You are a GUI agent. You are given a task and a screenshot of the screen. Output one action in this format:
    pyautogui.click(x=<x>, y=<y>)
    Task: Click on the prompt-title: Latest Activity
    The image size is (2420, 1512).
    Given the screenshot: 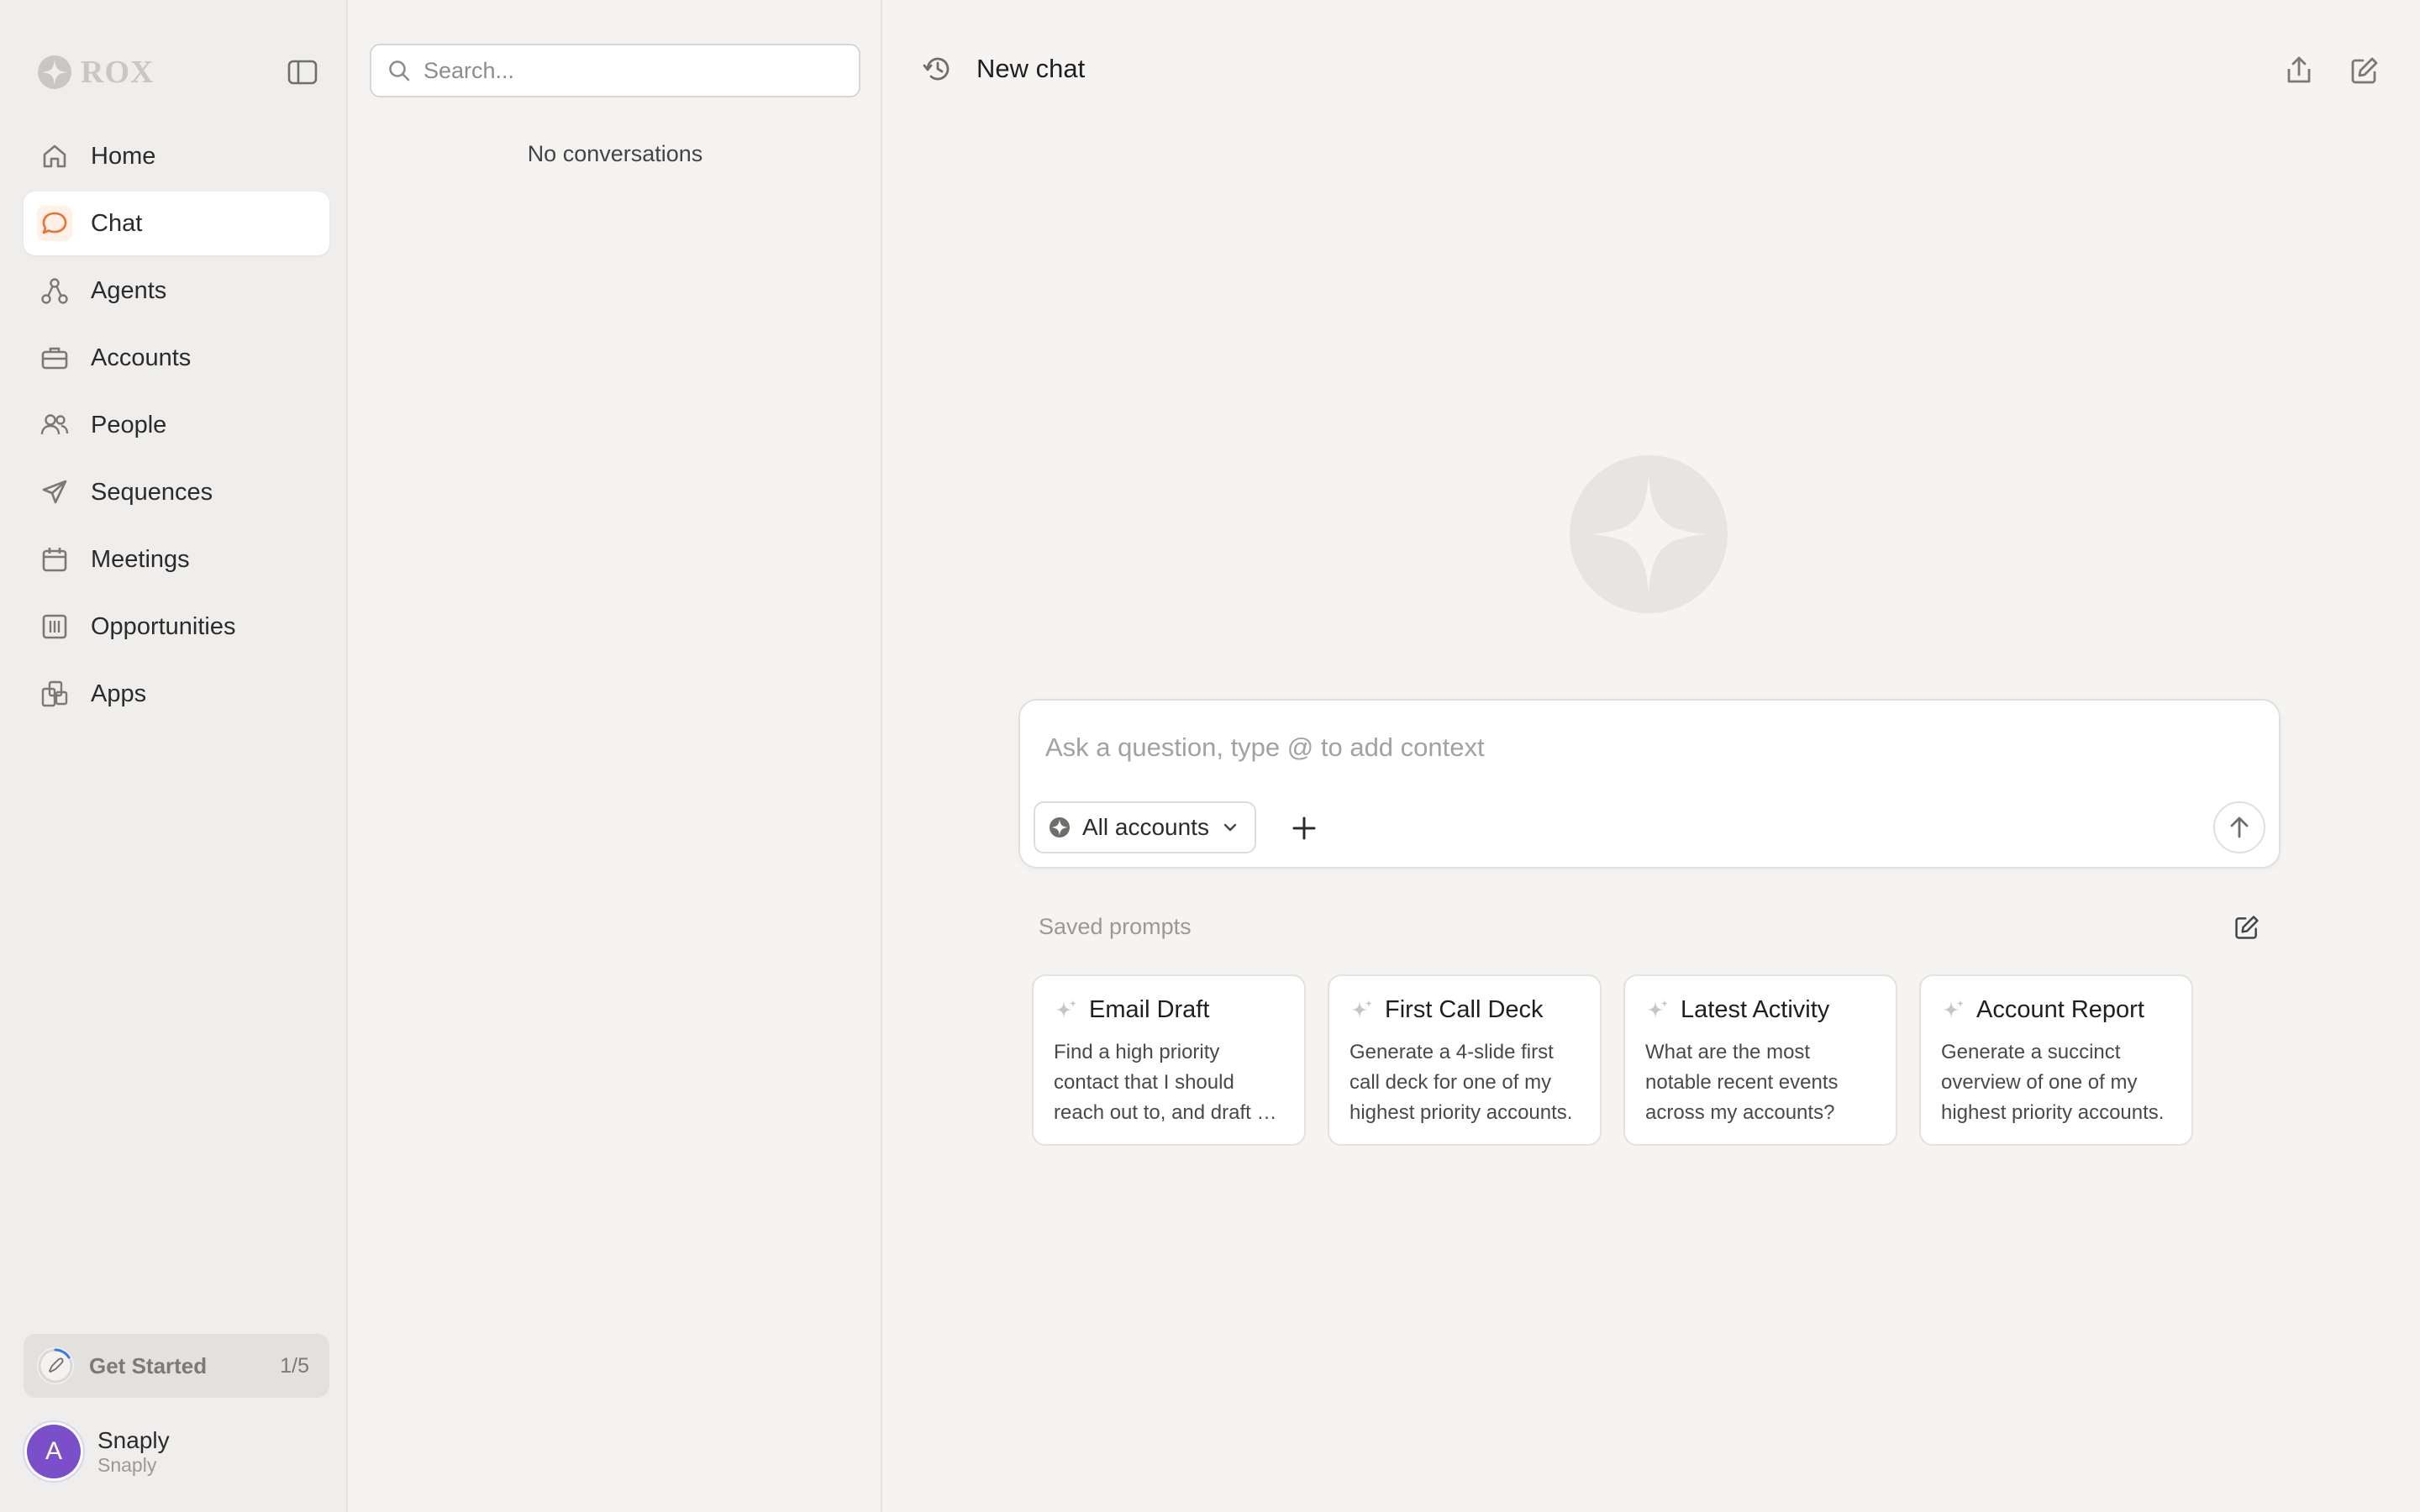 What is the action you would take?
    pyautogui.click(x=1755, y=1009)
    